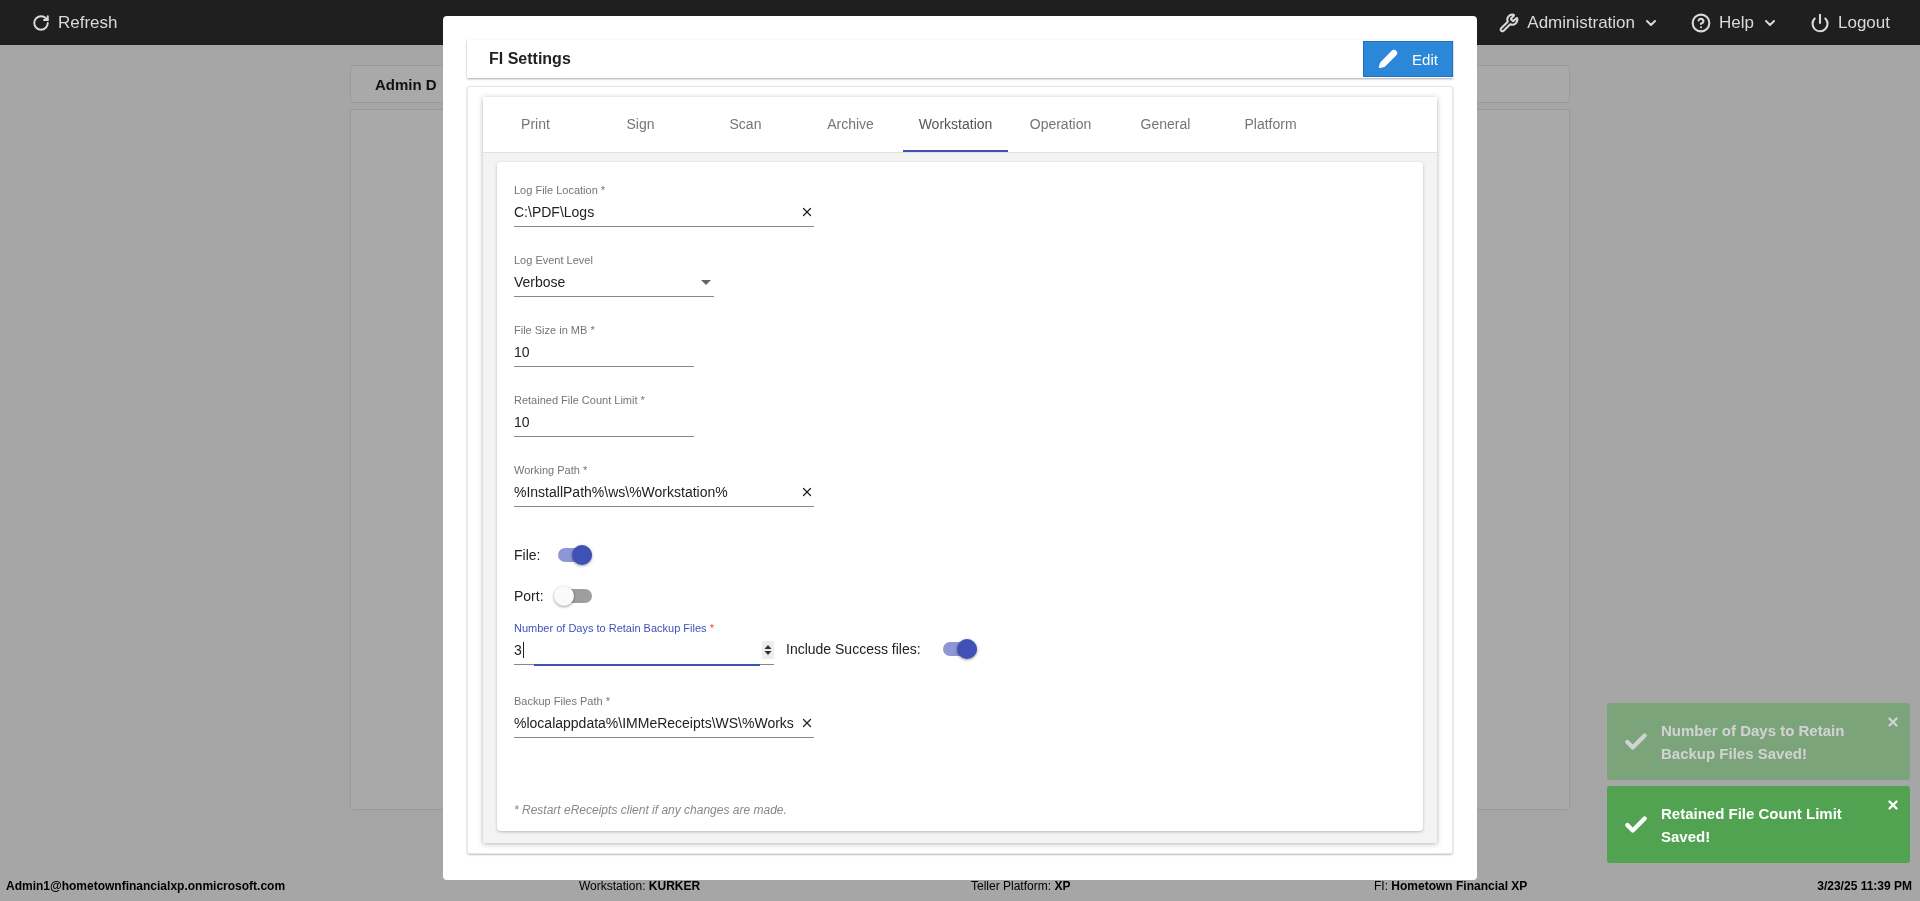 Image resolution: width=1920 pixels, height=901 pixels. What do you see at coordinates (555, 212) in the screenshot?
I see `field-value: C:\PDF\Logs` at bounding box center [555, 212].